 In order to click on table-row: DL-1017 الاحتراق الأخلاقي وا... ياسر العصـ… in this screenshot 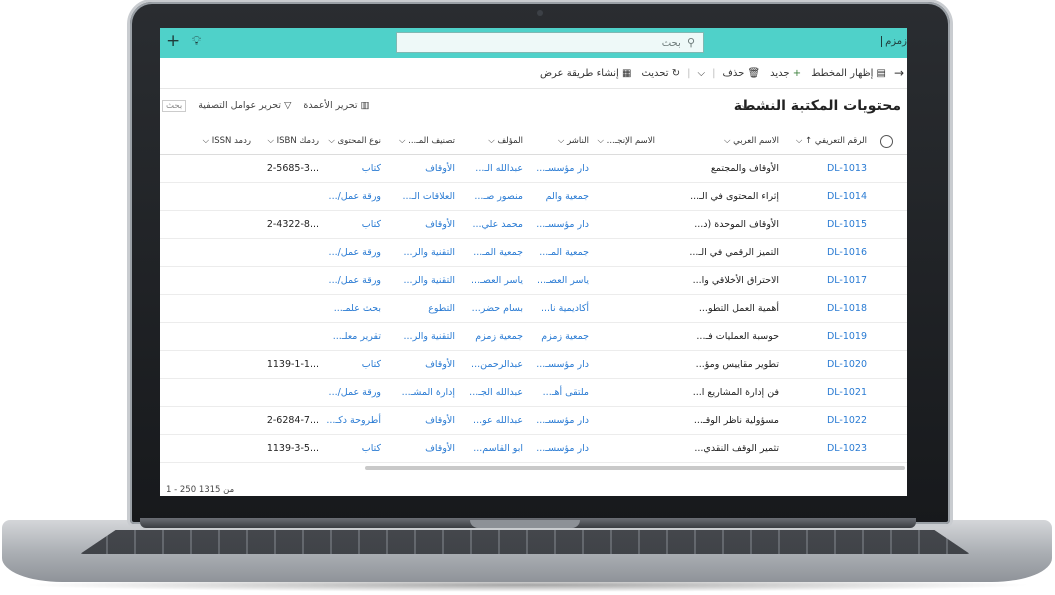, I will do `click(533, 281)`.